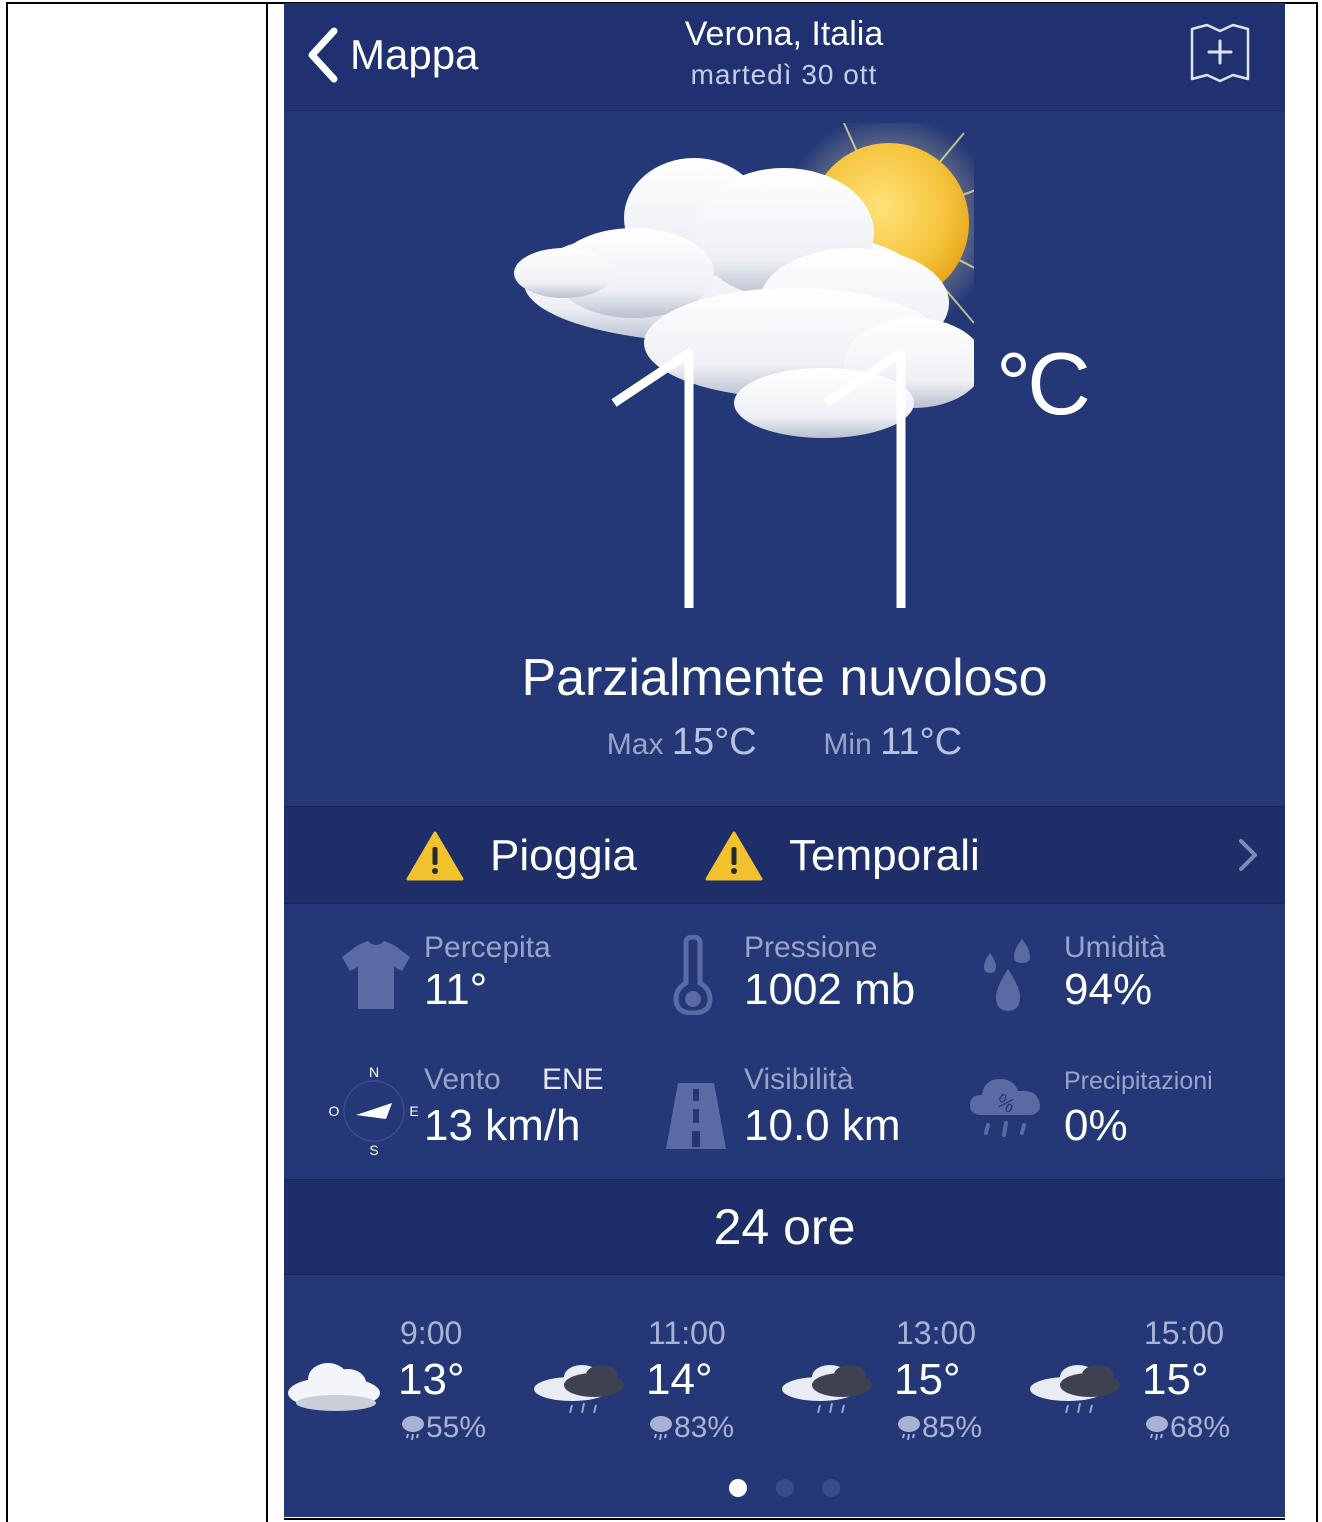  I want to click on cloud-icon, so click(334, 1387).